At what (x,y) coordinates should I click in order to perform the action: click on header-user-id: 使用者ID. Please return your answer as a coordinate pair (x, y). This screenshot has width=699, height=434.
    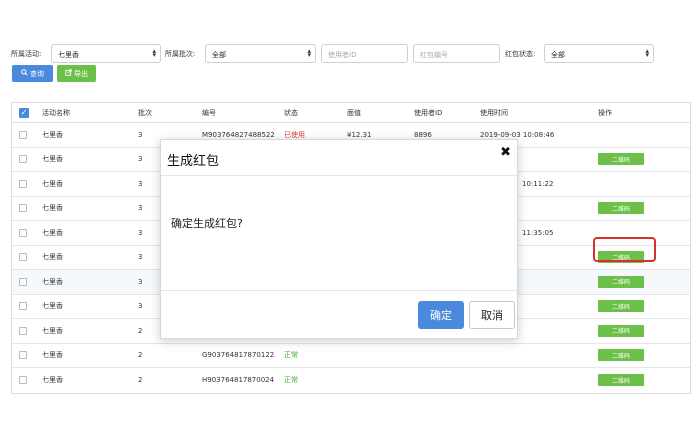
    Looking at the image, I should click on (428, 112).